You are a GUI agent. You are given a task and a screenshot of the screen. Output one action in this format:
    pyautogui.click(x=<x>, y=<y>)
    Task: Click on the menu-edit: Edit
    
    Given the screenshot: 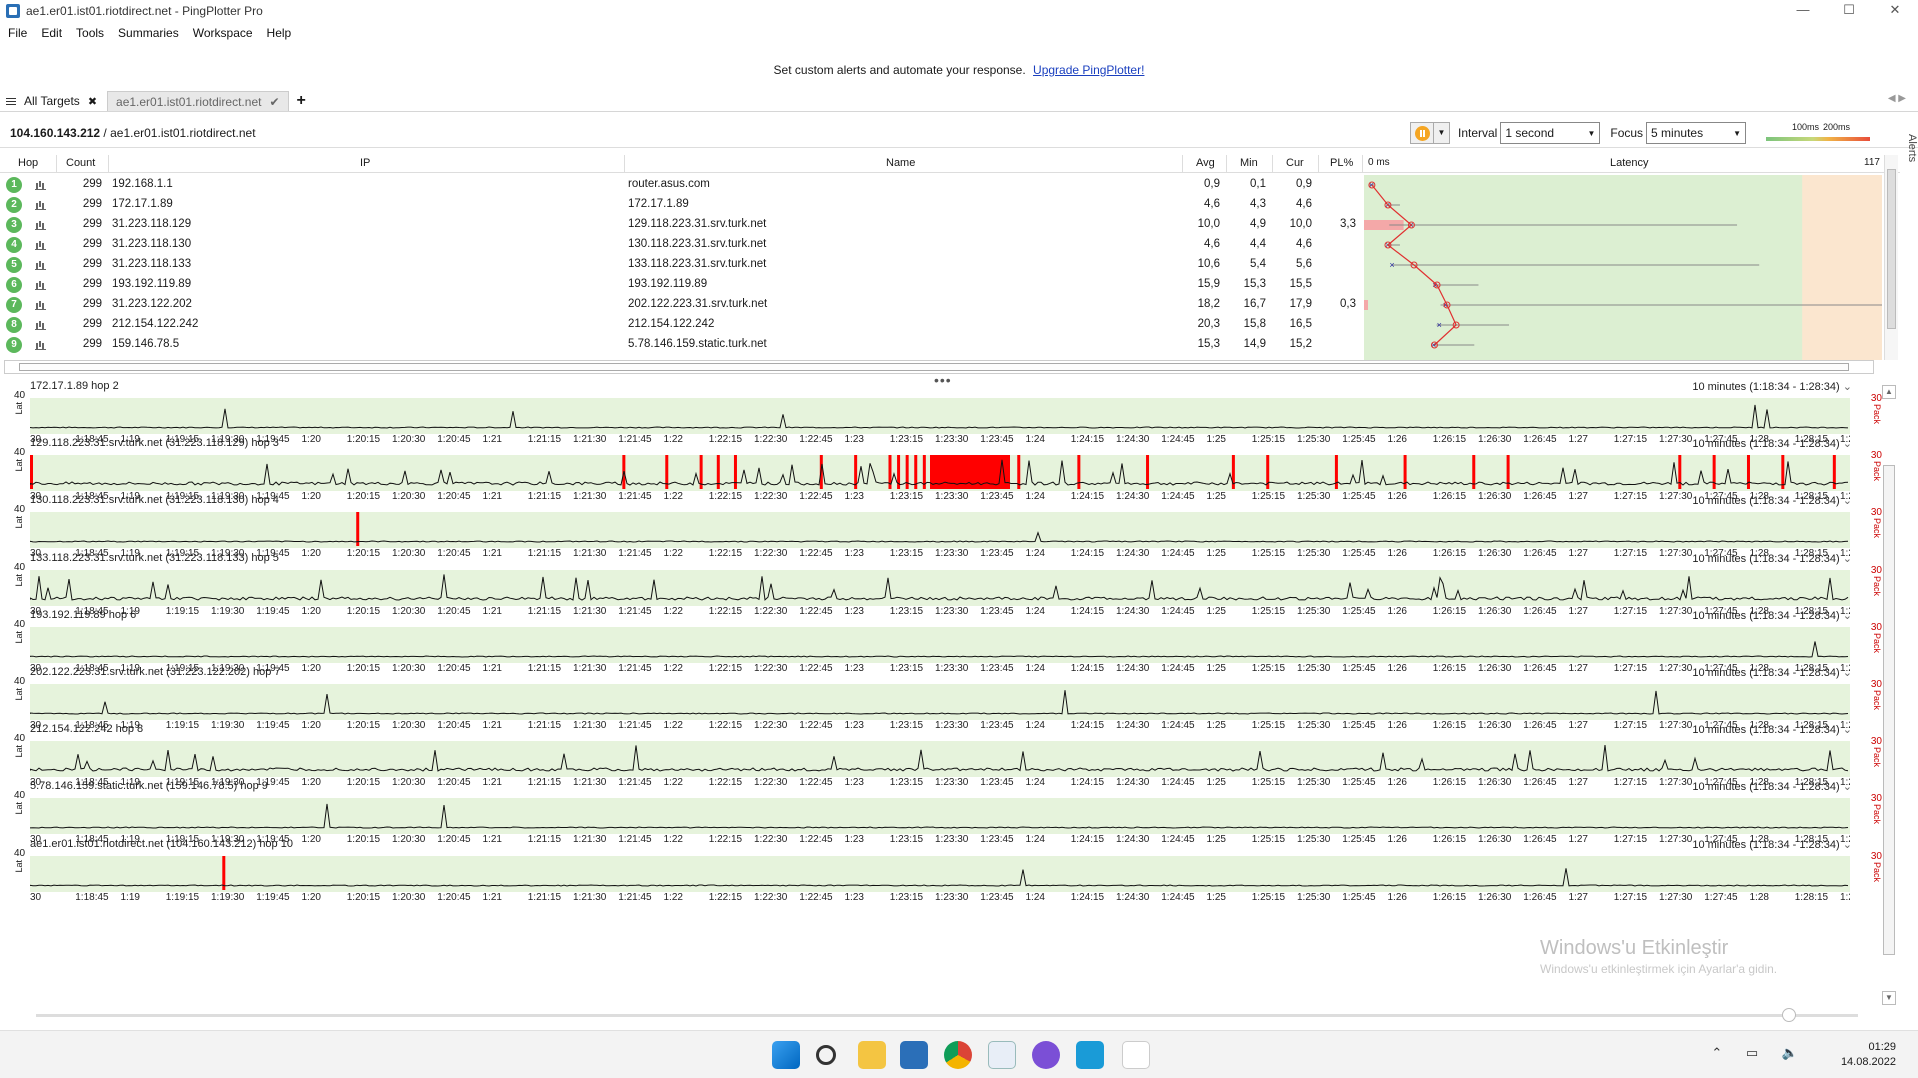 What is the action you would take?
    pyautogui.click(x=51, y=33)
    